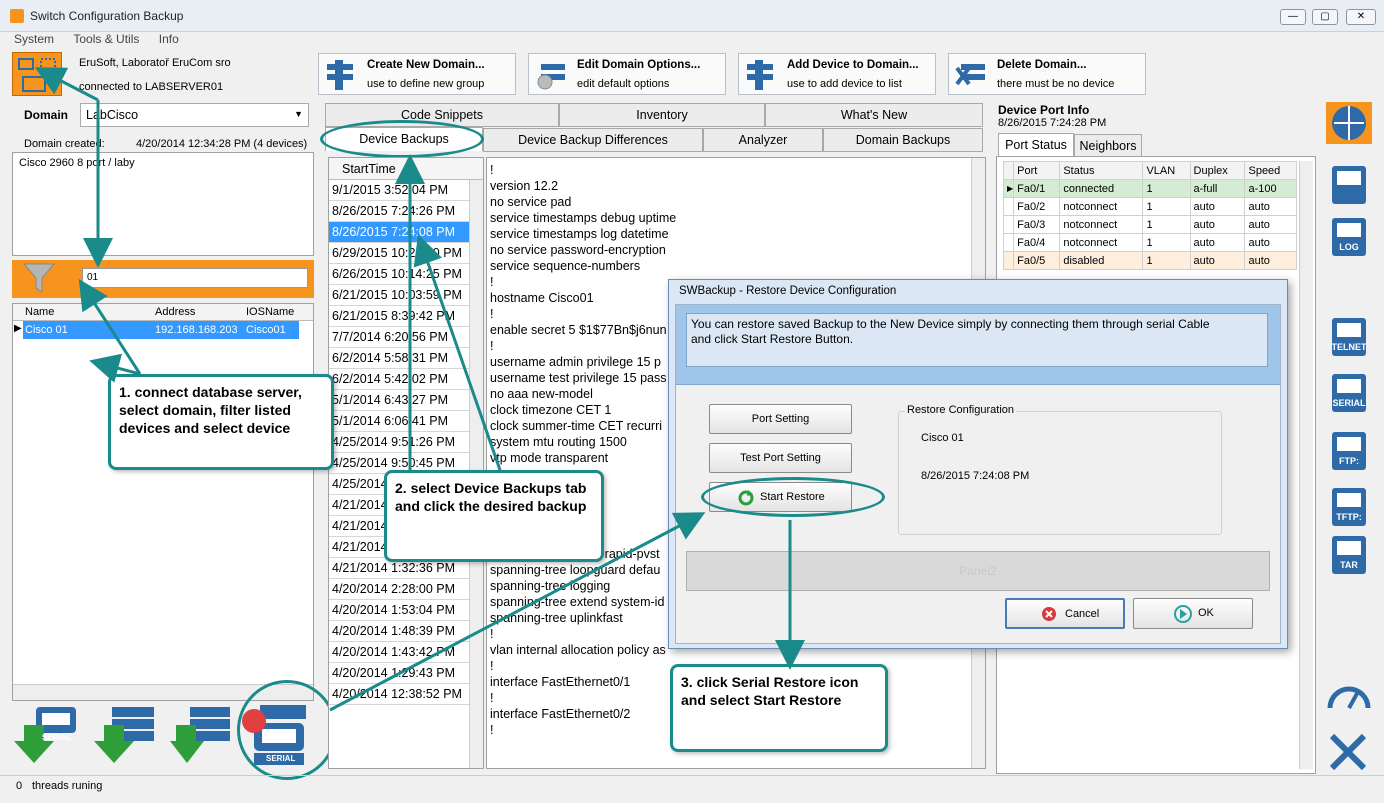 The width and height of the screenshot is (1384, 803). I want to click on backup-row: 4/20/2014 1:53:04 PM, so click(399, 610).